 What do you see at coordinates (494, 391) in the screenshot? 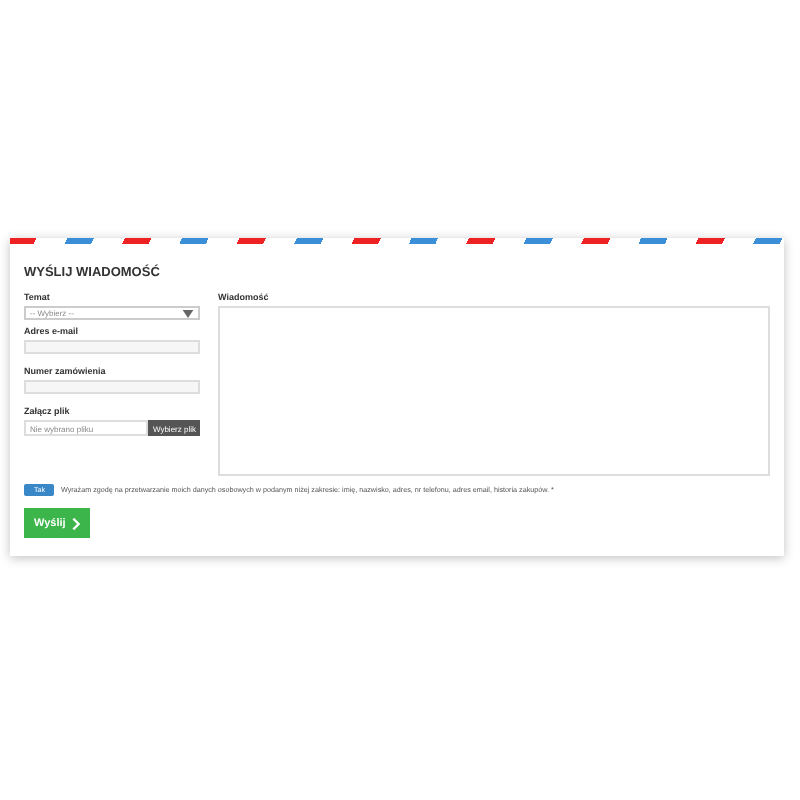
I see `message-field` at bounding box center [494, 391].